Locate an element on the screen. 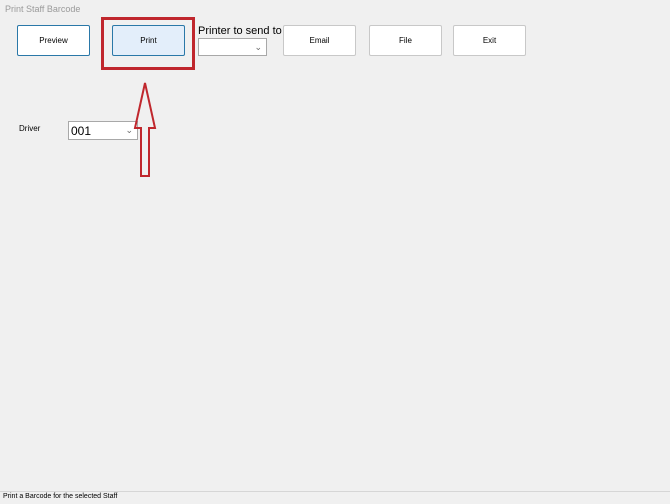 Image resolution: width=670 pixels, height=504 pixels. status-bar: Print a Barcode for the selected Staff is located at coordinates (335, 497).